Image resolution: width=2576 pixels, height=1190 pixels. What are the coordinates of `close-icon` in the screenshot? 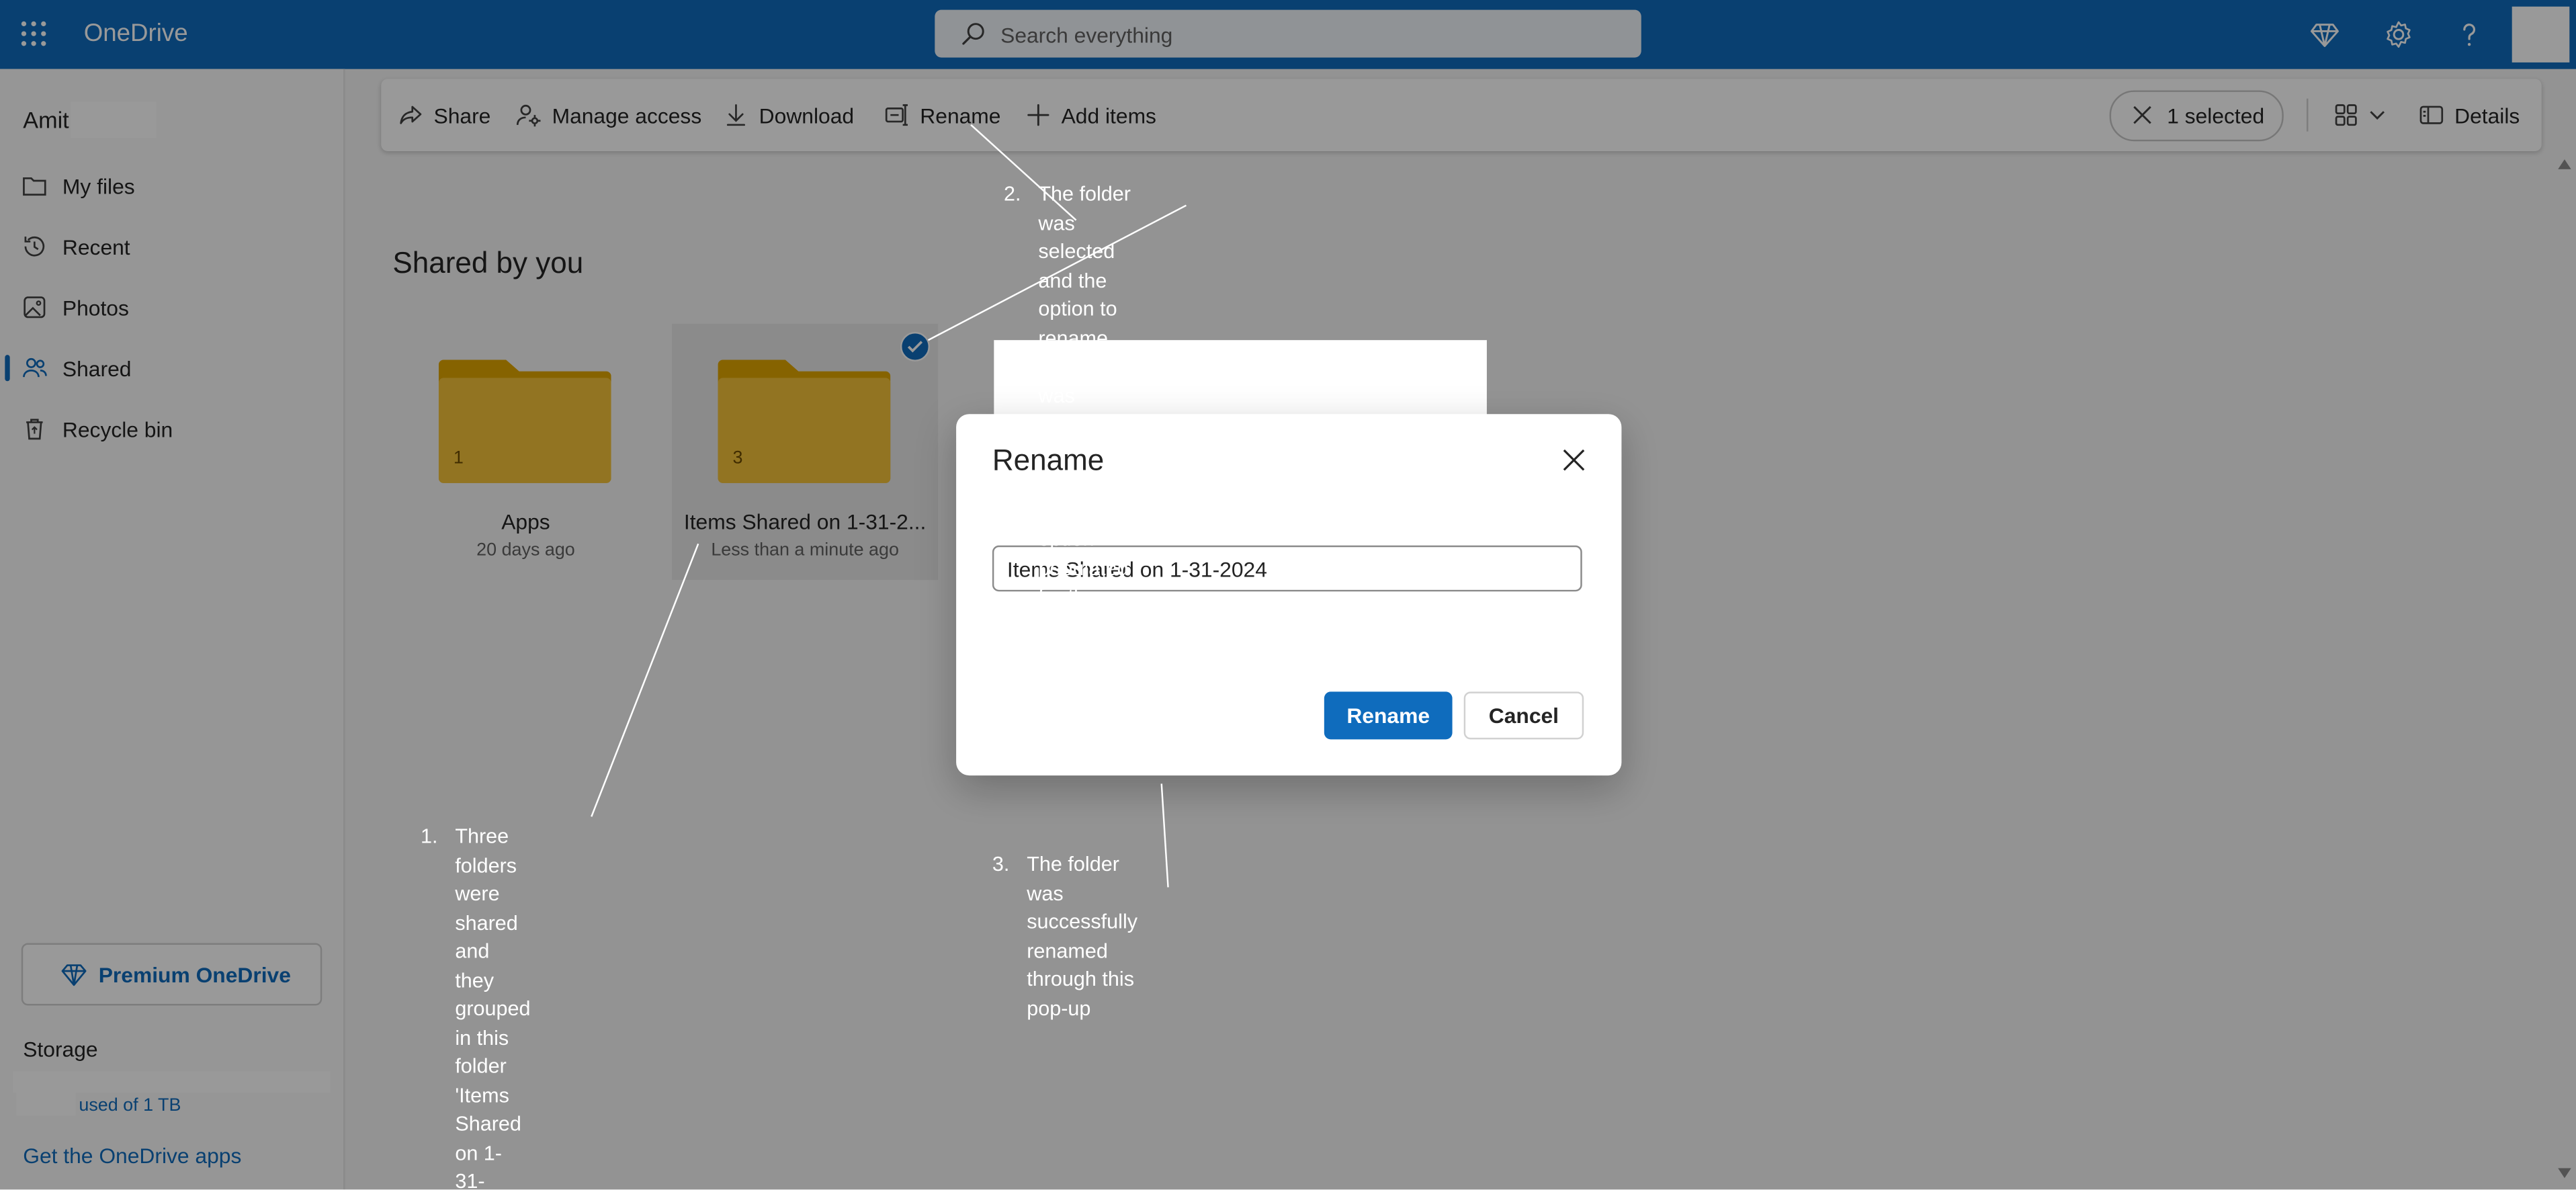 It's located at (1573, 461).